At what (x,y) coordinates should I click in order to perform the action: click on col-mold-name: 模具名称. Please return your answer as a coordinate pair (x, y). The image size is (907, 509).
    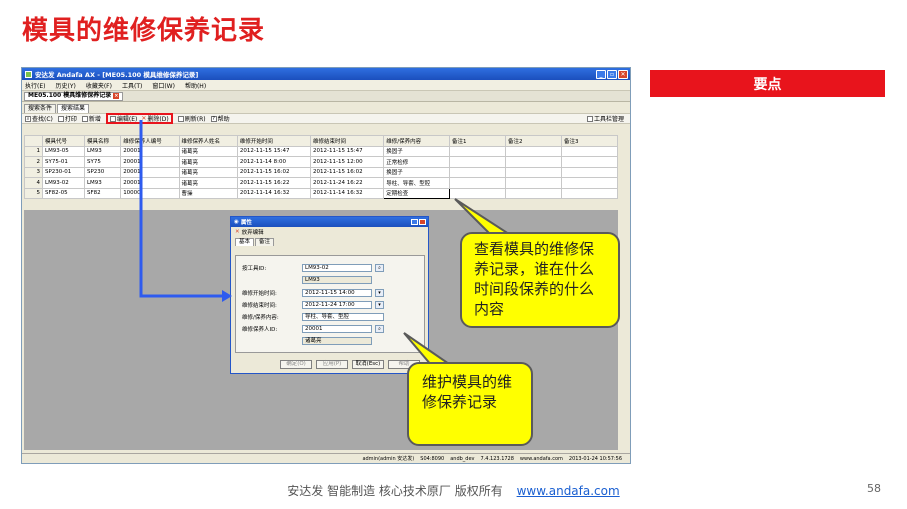
    Looking at the image, I should click on (102, 141).